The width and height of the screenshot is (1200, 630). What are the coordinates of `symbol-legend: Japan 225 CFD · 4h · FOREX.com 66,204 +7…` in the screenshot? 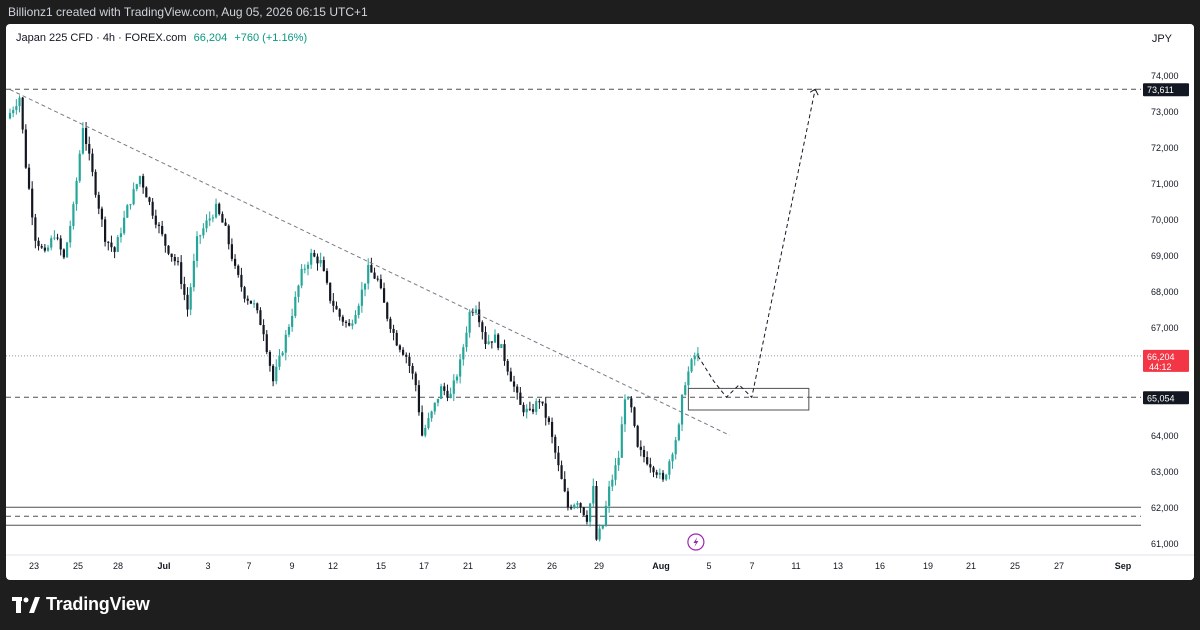 It's located at (161, 38).